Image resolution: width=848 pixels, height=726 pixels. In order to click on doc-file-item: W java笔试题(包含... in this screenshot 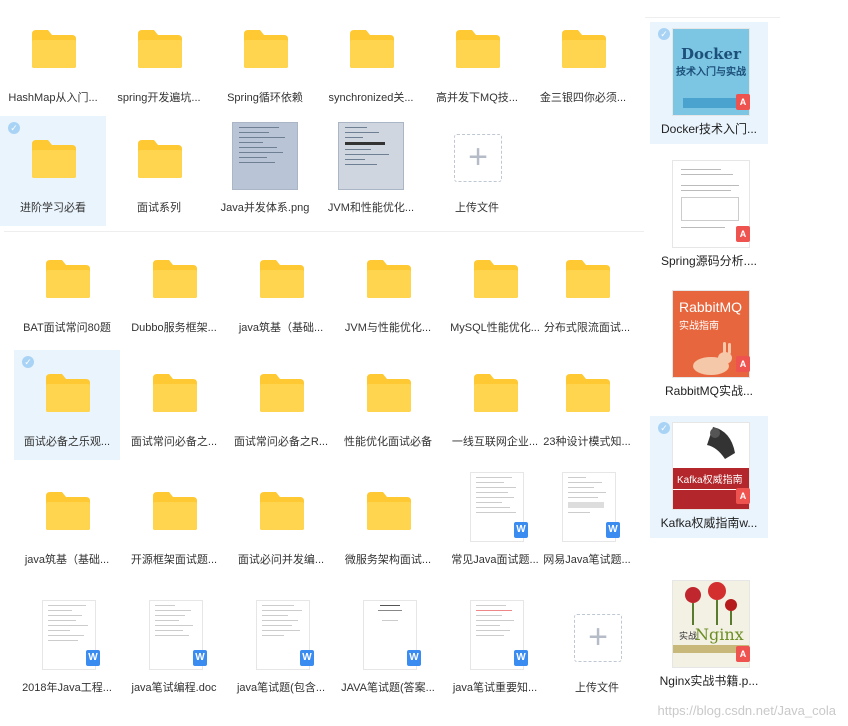, I will do `click(281, 651)`.